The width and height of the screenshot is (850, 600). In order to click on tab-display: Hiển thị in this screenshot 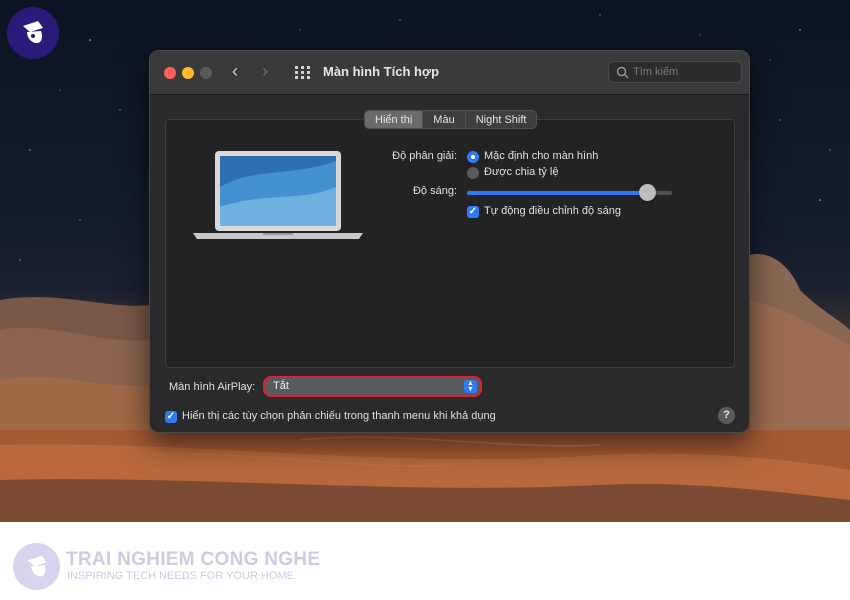, I will do `click(394, 119)`.